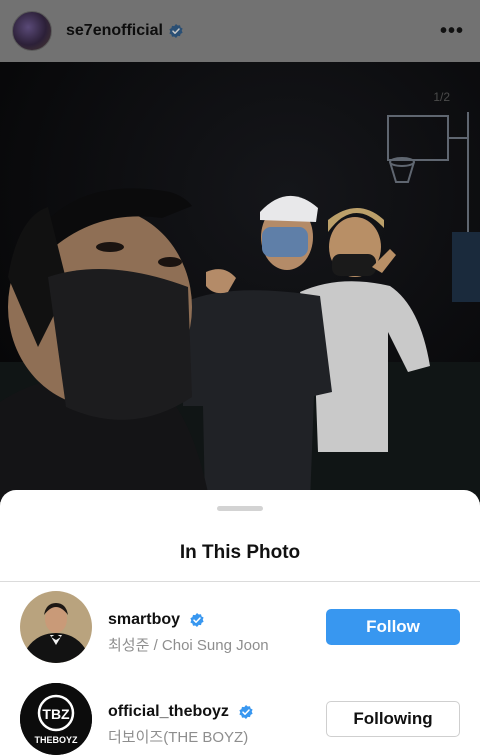 The height and width of the screenshot is (755, 480). What do you see at coordinates (32, 31) in the screenshot?
I see `profile-avatar` at bounding box center [32, 31].